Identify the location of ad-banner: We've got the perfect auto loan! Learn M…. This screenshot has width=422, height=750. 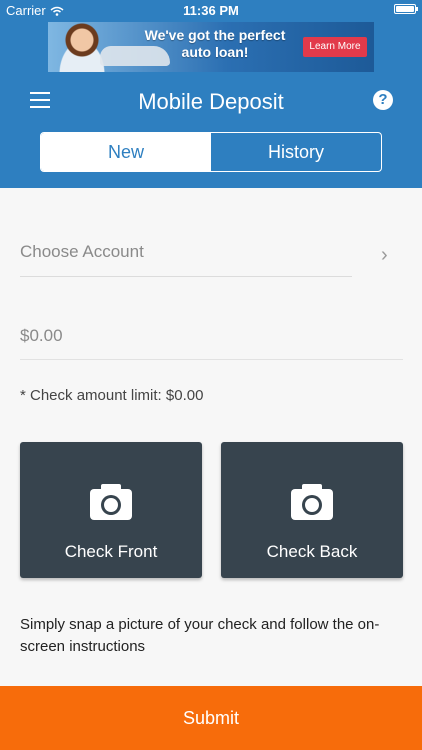
(211, 47).